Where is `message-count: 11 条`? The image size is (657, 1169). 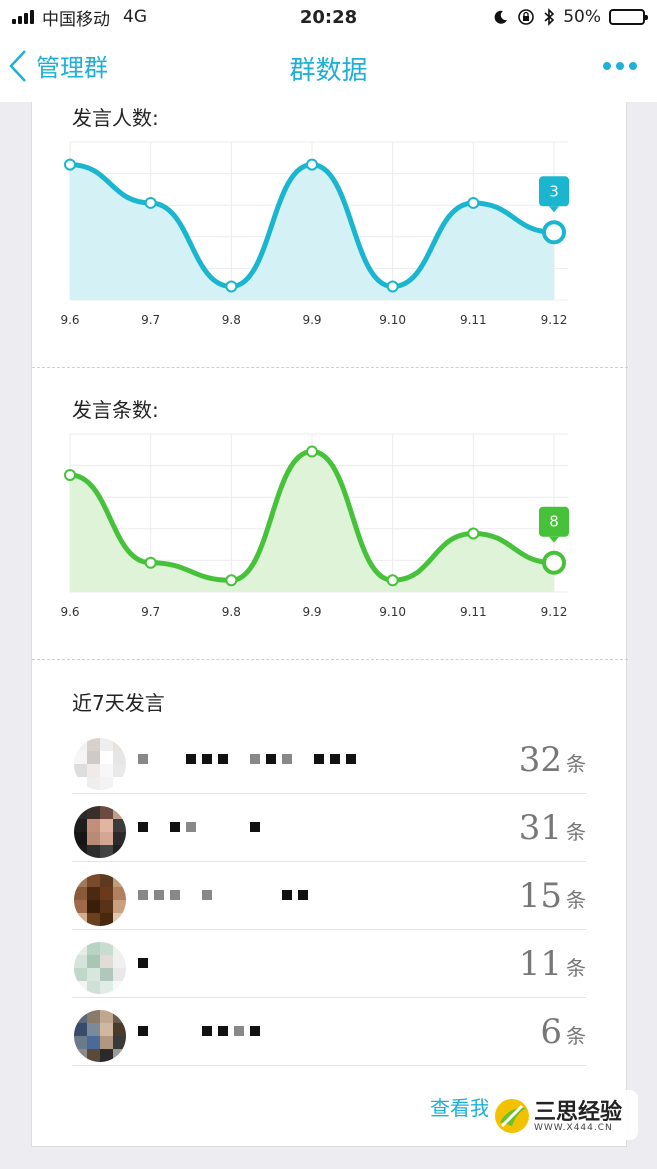 message-count: 11 条 is located at coordinates (552, 964).